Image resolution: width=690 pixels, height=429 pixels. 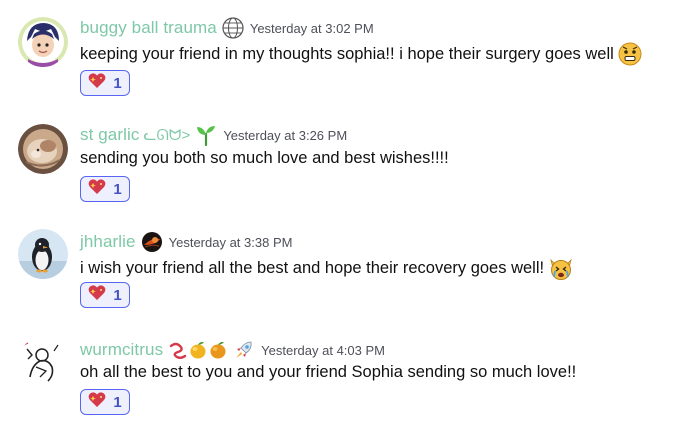 I want to click on timestamp: Yesterday at 4:03 PM, so click(x=323, y=350).